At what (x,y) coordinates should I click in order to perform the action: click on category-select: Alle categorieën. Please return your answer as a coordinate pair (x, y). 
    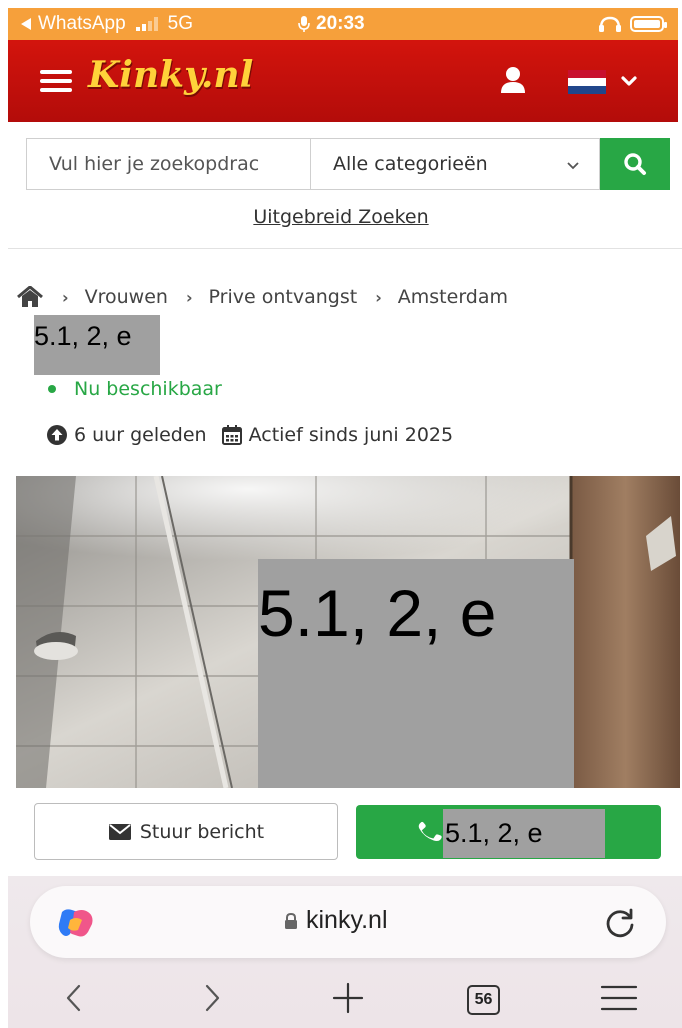
    Looking at the image, I should click on (455, 164).